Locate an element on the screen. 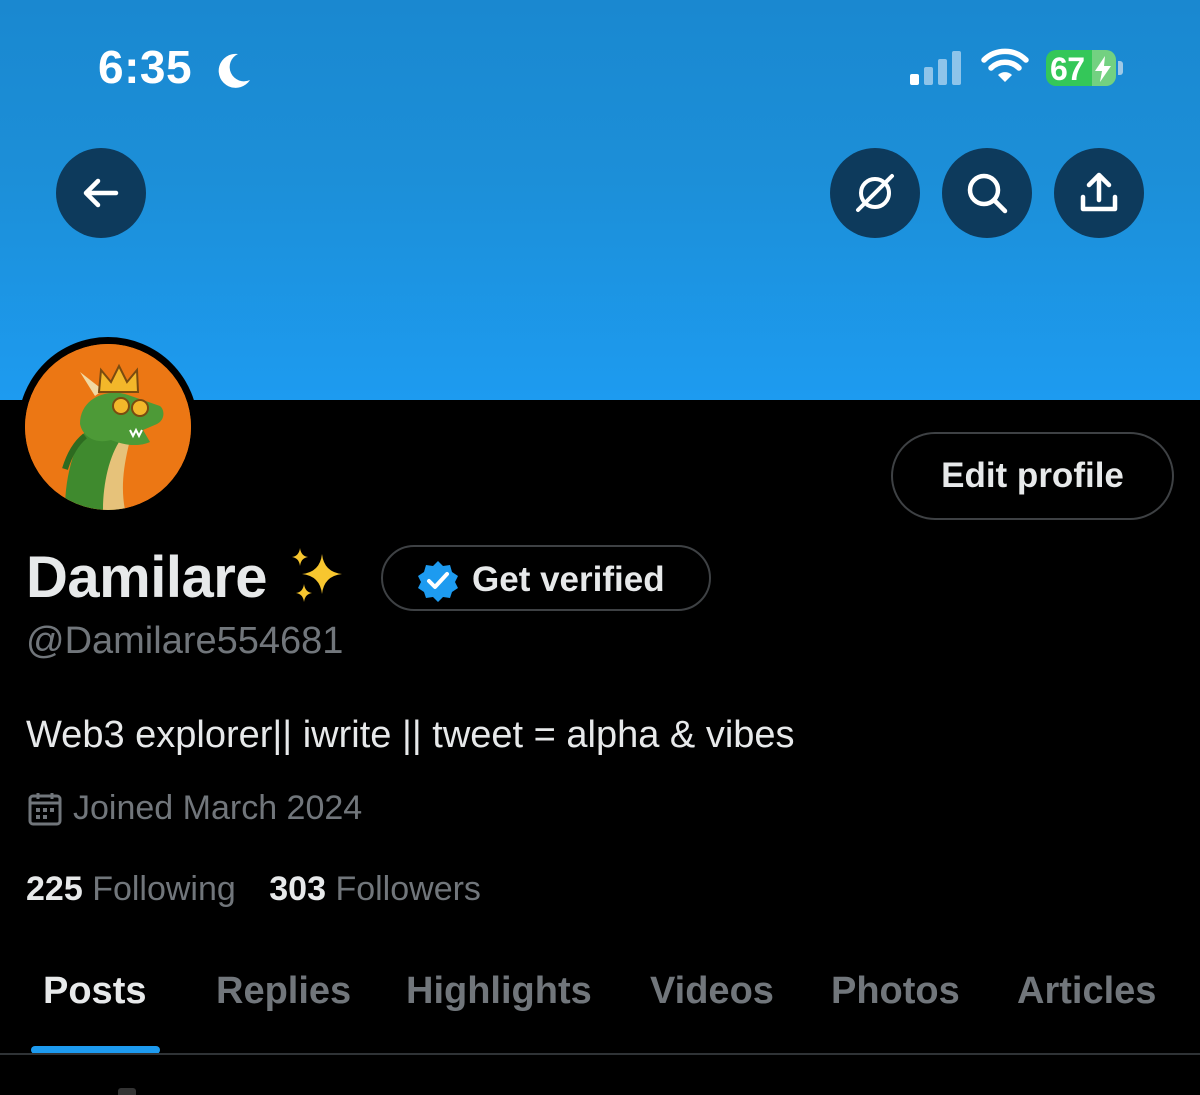 Image resolution: width=1200 pixels, height=1095 pixels. following-label: Following is located at coordinates (164, 889).